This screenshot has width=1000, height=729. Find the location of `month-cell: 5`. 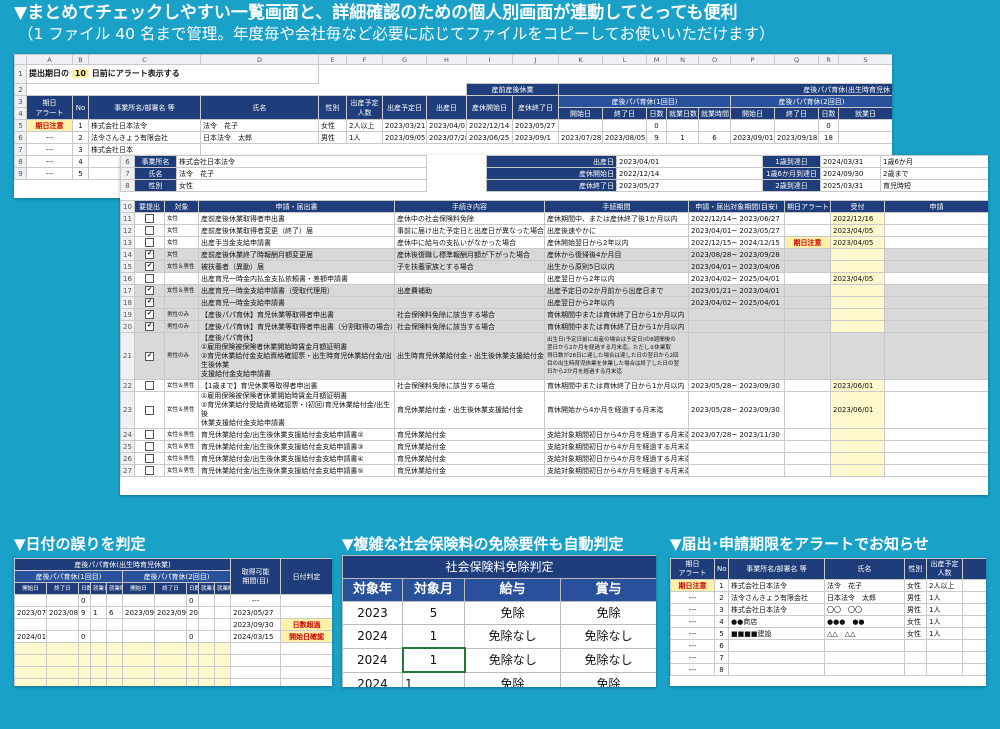

month-cell: 5 is located at coordinates (433, 613).